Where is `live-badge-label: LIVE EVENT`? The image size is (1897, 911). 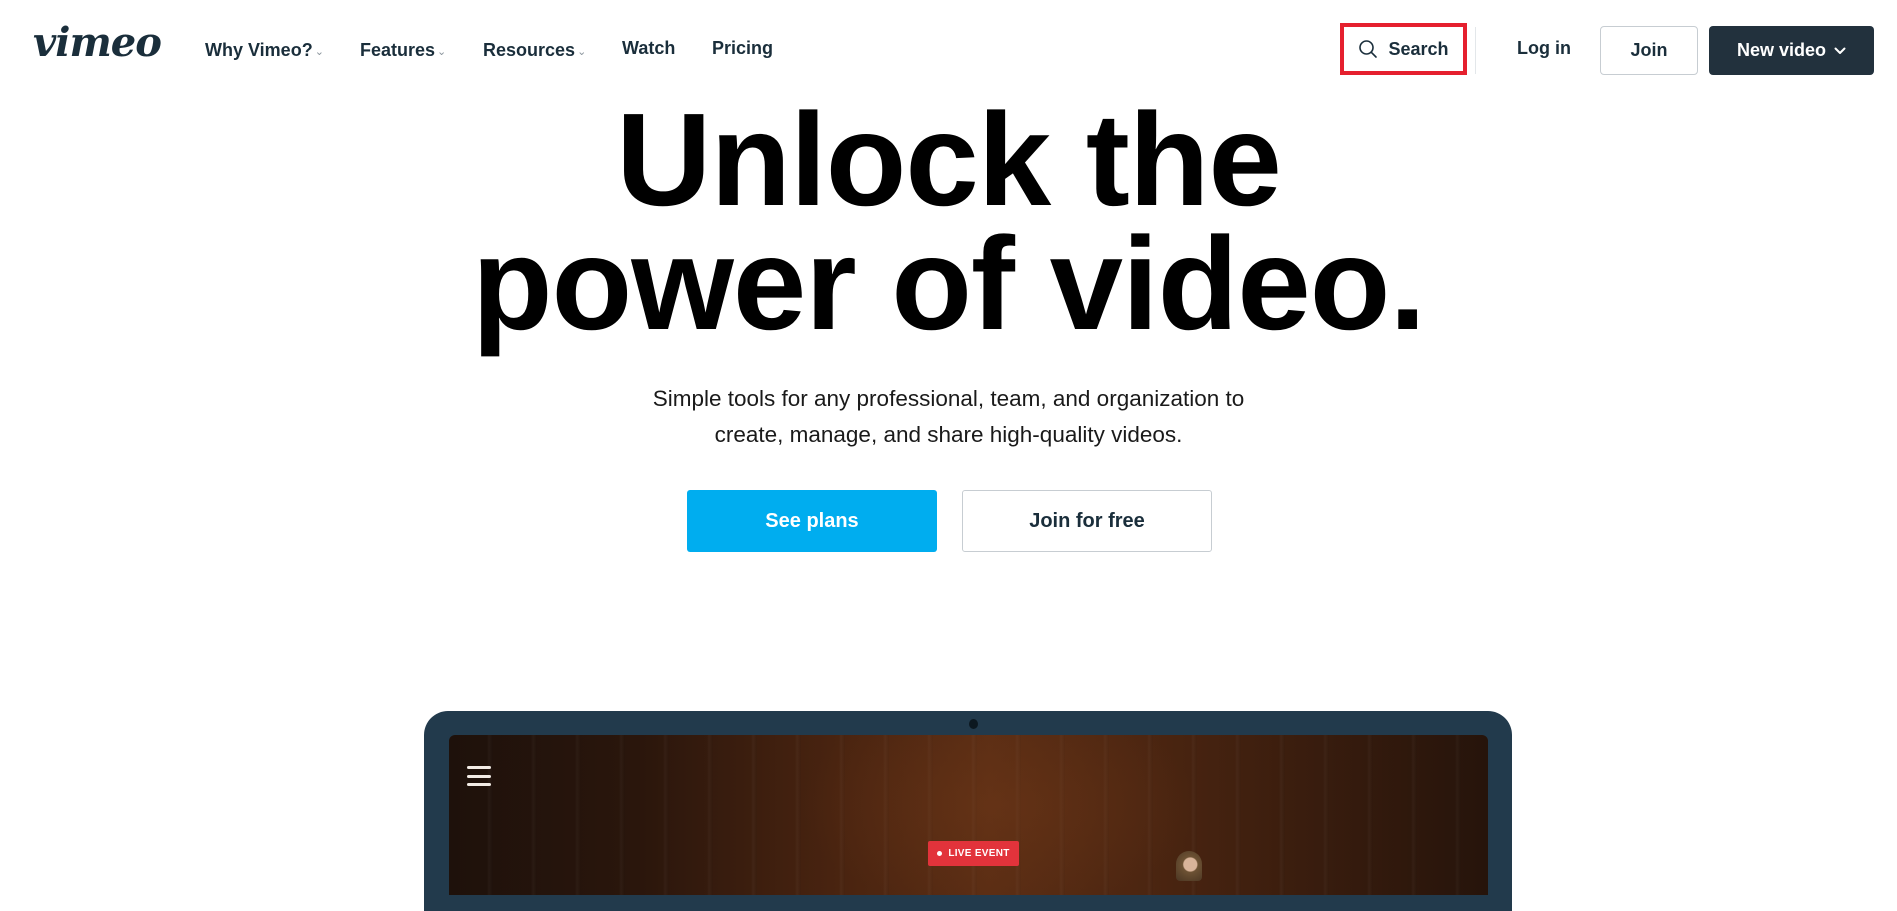 live-badge-label: LIVE EVENT is located at coordinates (979, 853).